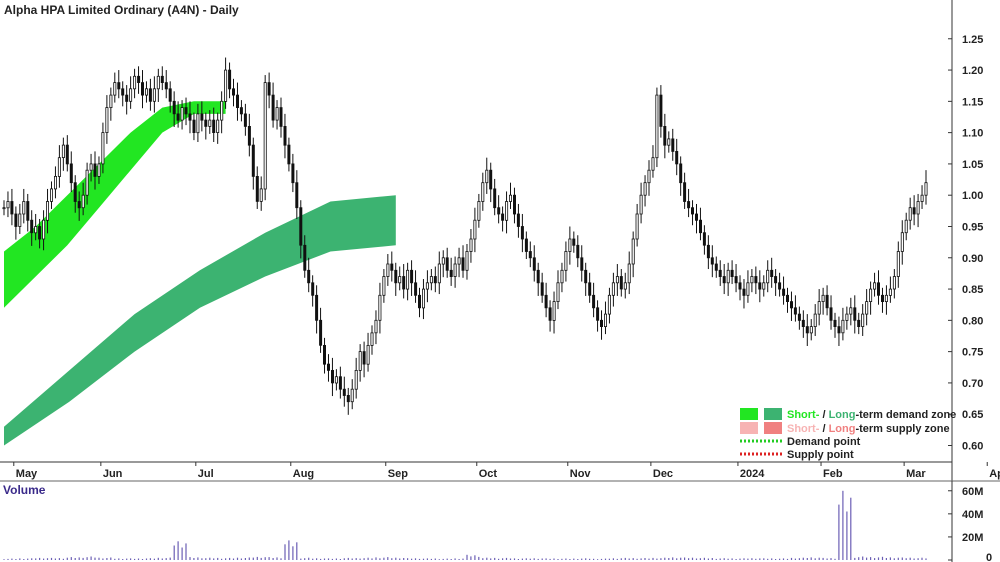 The height and width of the screenshot is (562, 1000). Describe the element at coordinates (972, 415) in the screenshot. I see `price-tick-label: 0.65` at that location.